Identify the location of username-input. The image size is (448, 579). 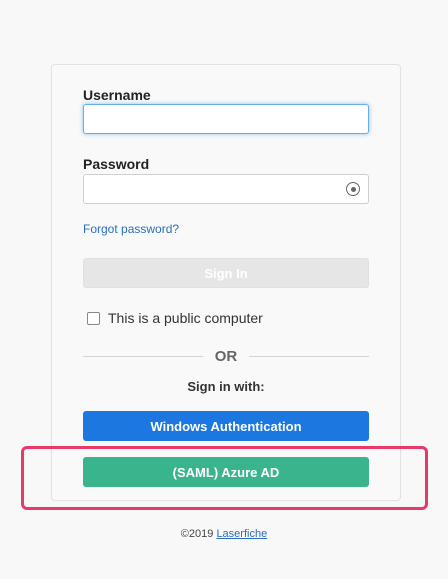
(226, 119).